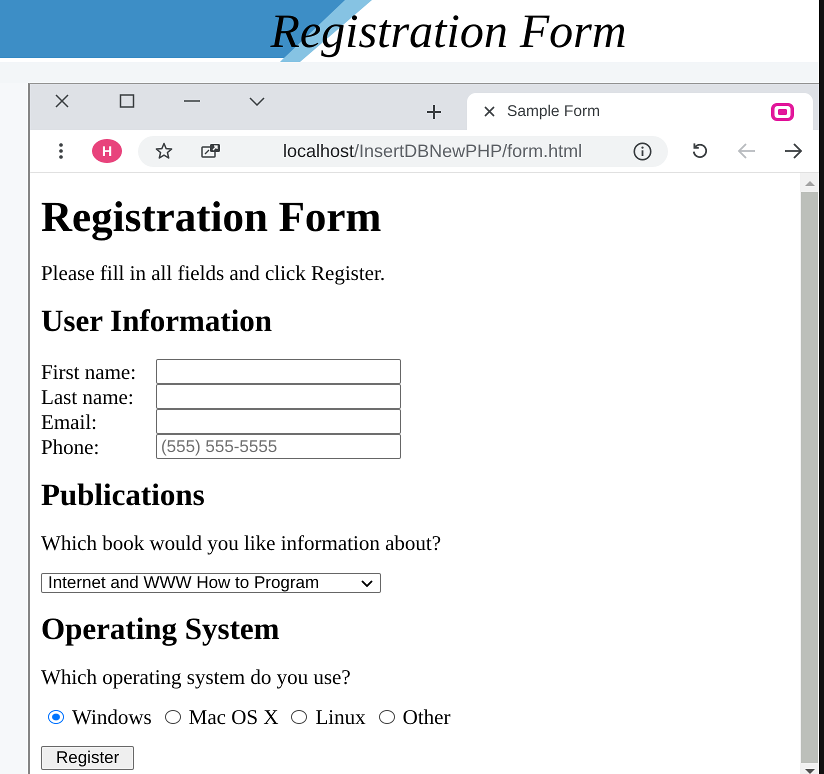 The width and height of the screenshot is (824, 774). What do you see at coordinates (211, 583) in the screenshot?
I see `book-dropdown: Internet and WWW How to Program` at bounding box center [211, 583].